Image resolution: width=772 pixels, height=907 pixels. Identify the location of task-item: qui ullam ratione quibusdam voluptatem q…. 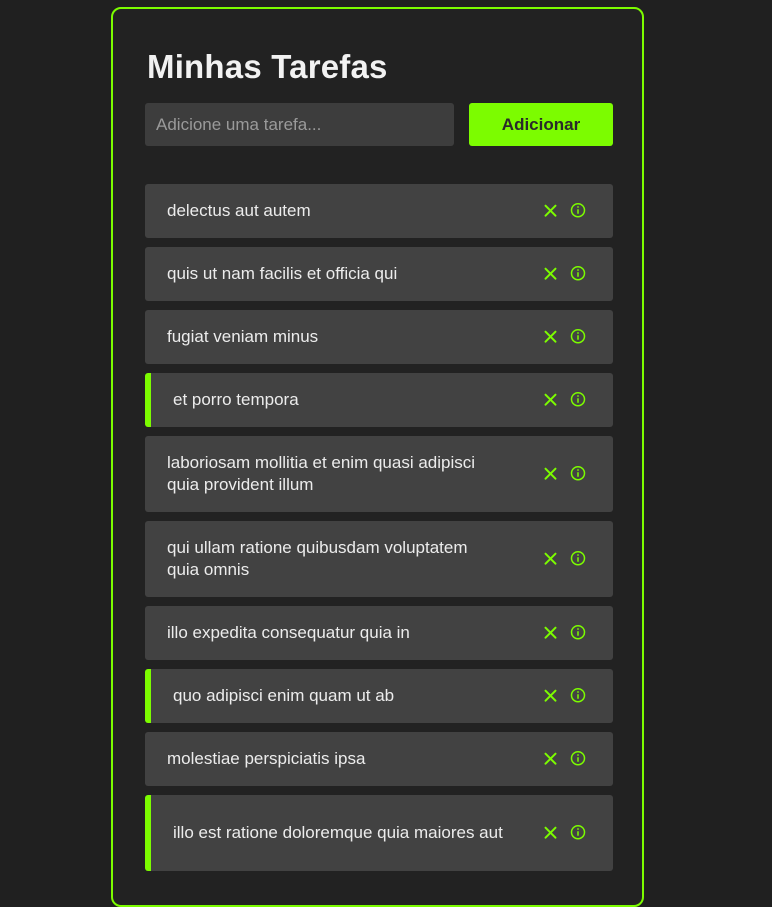
(379, 559).